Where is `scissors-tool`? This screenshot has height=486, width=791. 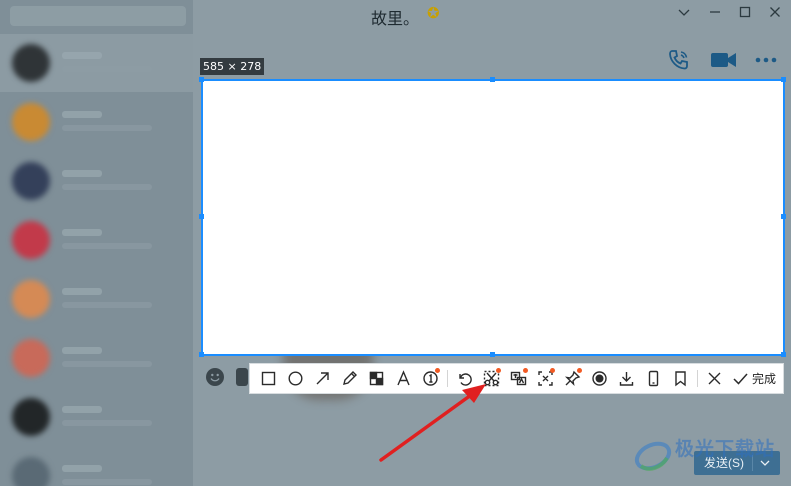 scissors-tool is located at coordinates (491, 378).